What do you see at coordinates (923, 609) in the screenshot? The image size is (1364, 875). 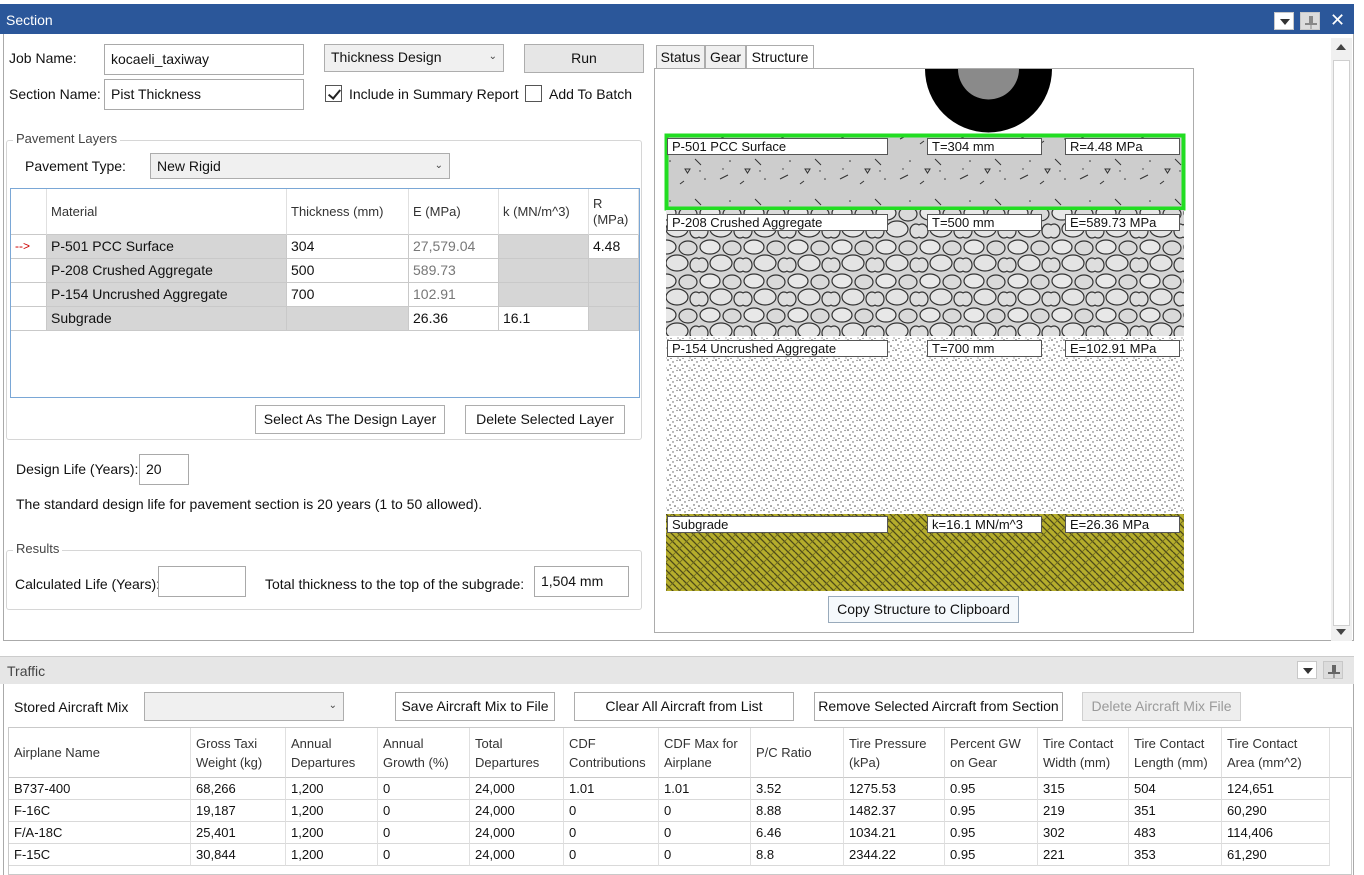 I see `copy-structure-button: Copy Structure to Clipboard` at bounding box center [923, 609].